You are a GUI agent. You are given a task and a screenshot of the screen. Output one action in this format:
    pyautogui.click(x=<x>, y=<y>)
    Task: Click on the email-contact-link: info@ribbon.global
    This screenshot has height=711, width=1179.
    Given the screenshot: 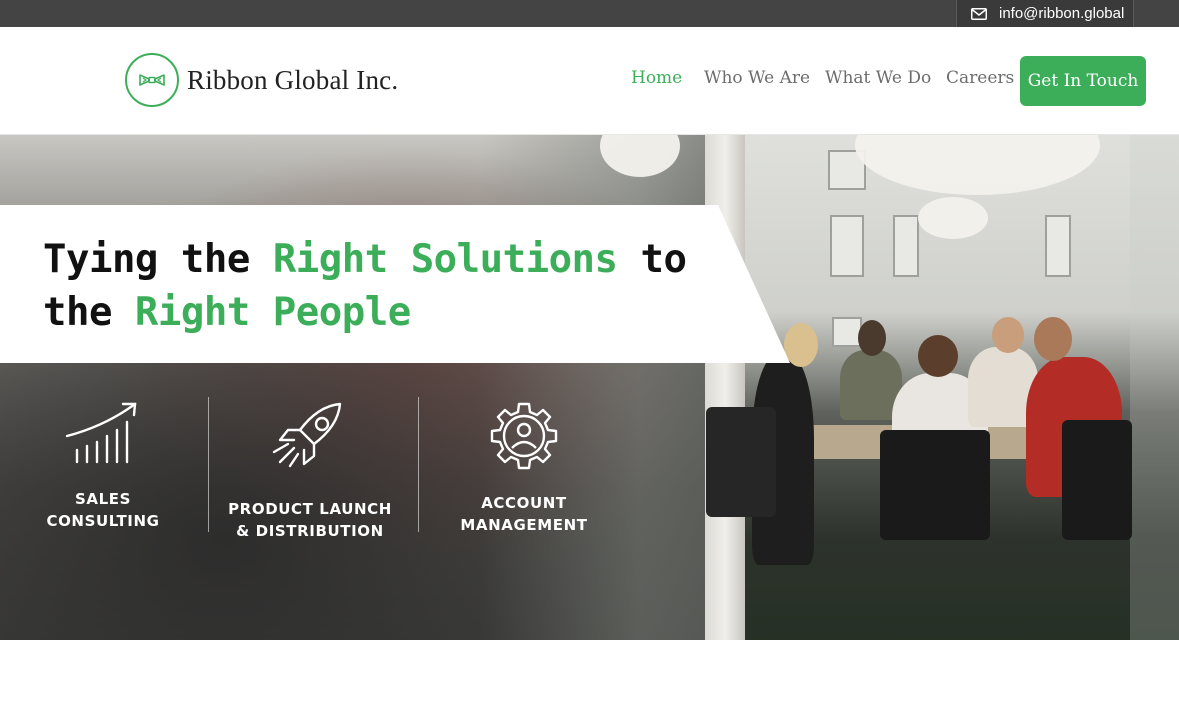 What is the action you would take?
    pyautogui.click(x=1045, y=13)
    